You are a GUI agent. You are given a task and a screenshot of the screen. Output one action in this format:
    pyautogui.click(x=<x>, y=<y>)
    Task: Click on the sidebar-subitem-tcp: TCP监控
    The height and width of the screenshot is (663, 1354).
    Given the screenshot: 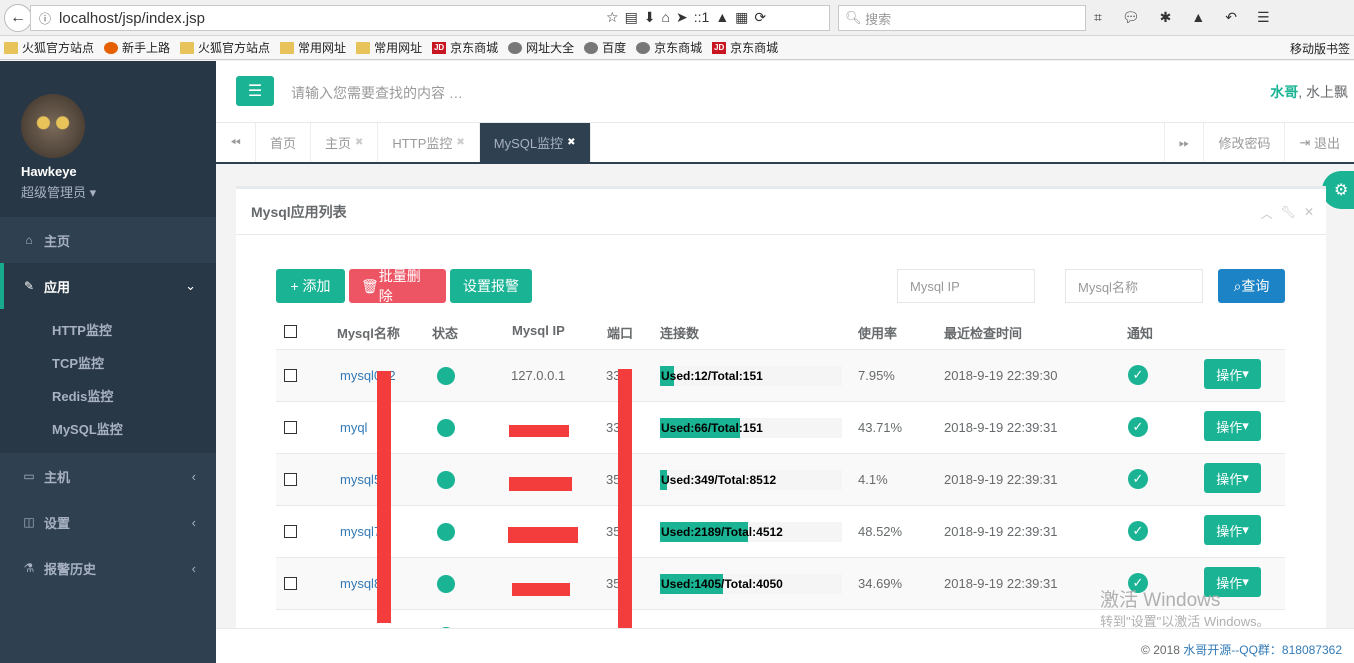 What is the action you would take?
    pyautogui.click(x=108, y=362)
    